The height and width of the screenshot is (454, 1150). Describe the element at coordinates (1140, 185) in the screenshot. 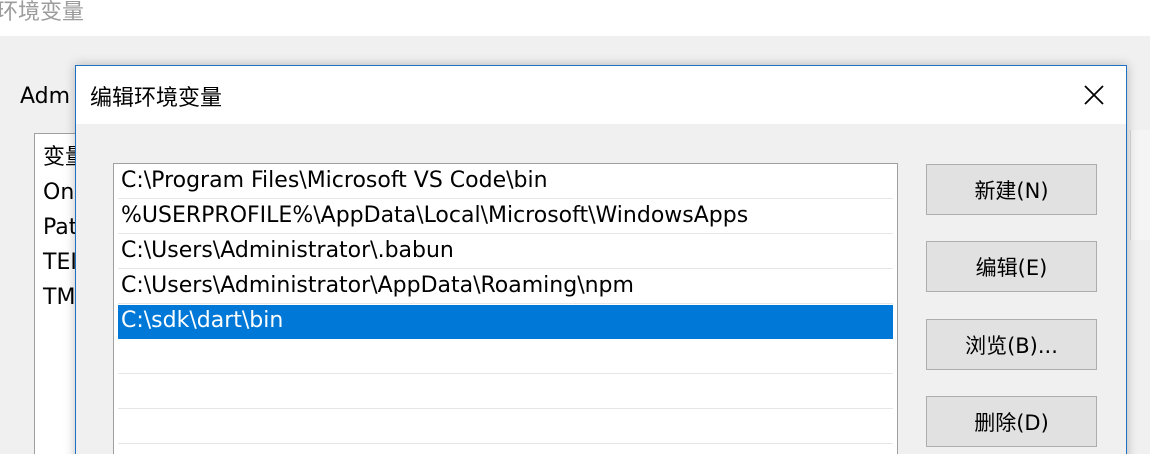

I see `parent-list-edge` at that location.